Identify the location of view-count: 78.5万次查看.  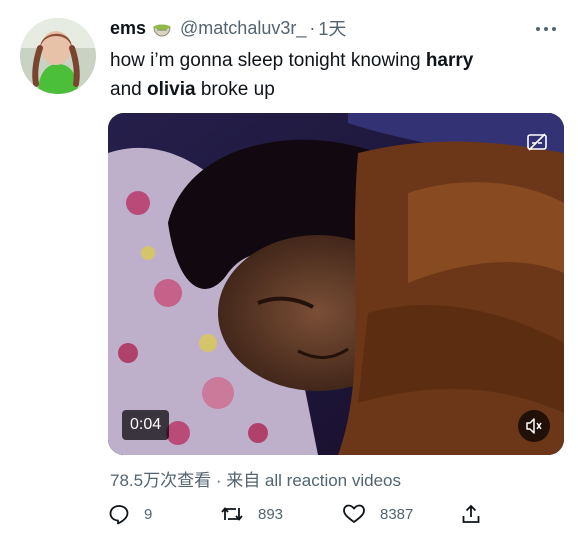
(161, 480).